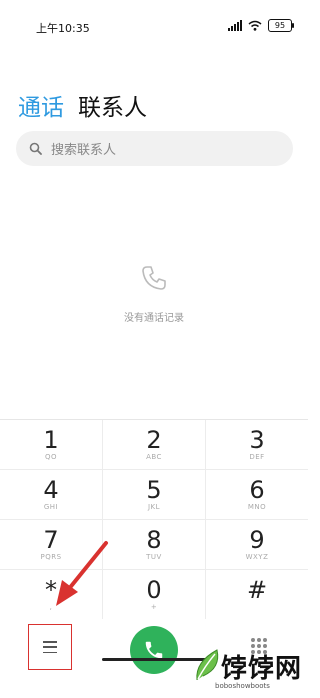  What do you see at coordinates (51, 457) in the screenshot?
I see `key-letters: QO` at bounding box center [51, 457].